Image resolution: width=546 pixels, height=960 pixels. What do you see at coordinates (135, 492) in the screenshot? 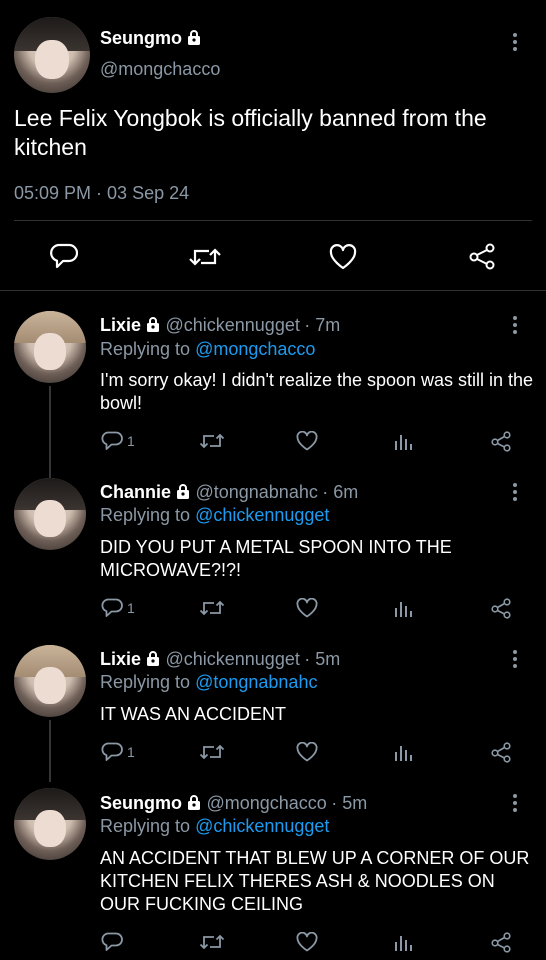
I see `display-name: Channie` at bounding box center [135, 492].